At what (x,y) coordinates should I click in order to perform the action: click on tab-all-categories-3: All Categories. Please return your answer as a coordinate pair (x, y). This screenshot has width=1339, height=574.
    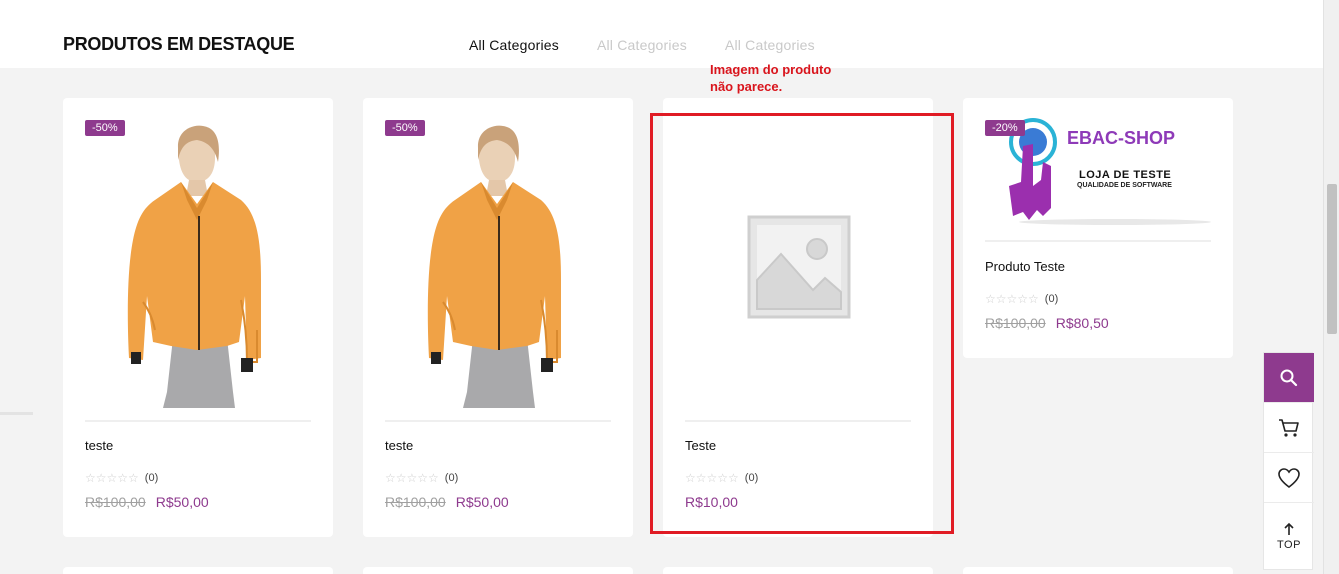
    Looking at the image, I should click on (770, 45).